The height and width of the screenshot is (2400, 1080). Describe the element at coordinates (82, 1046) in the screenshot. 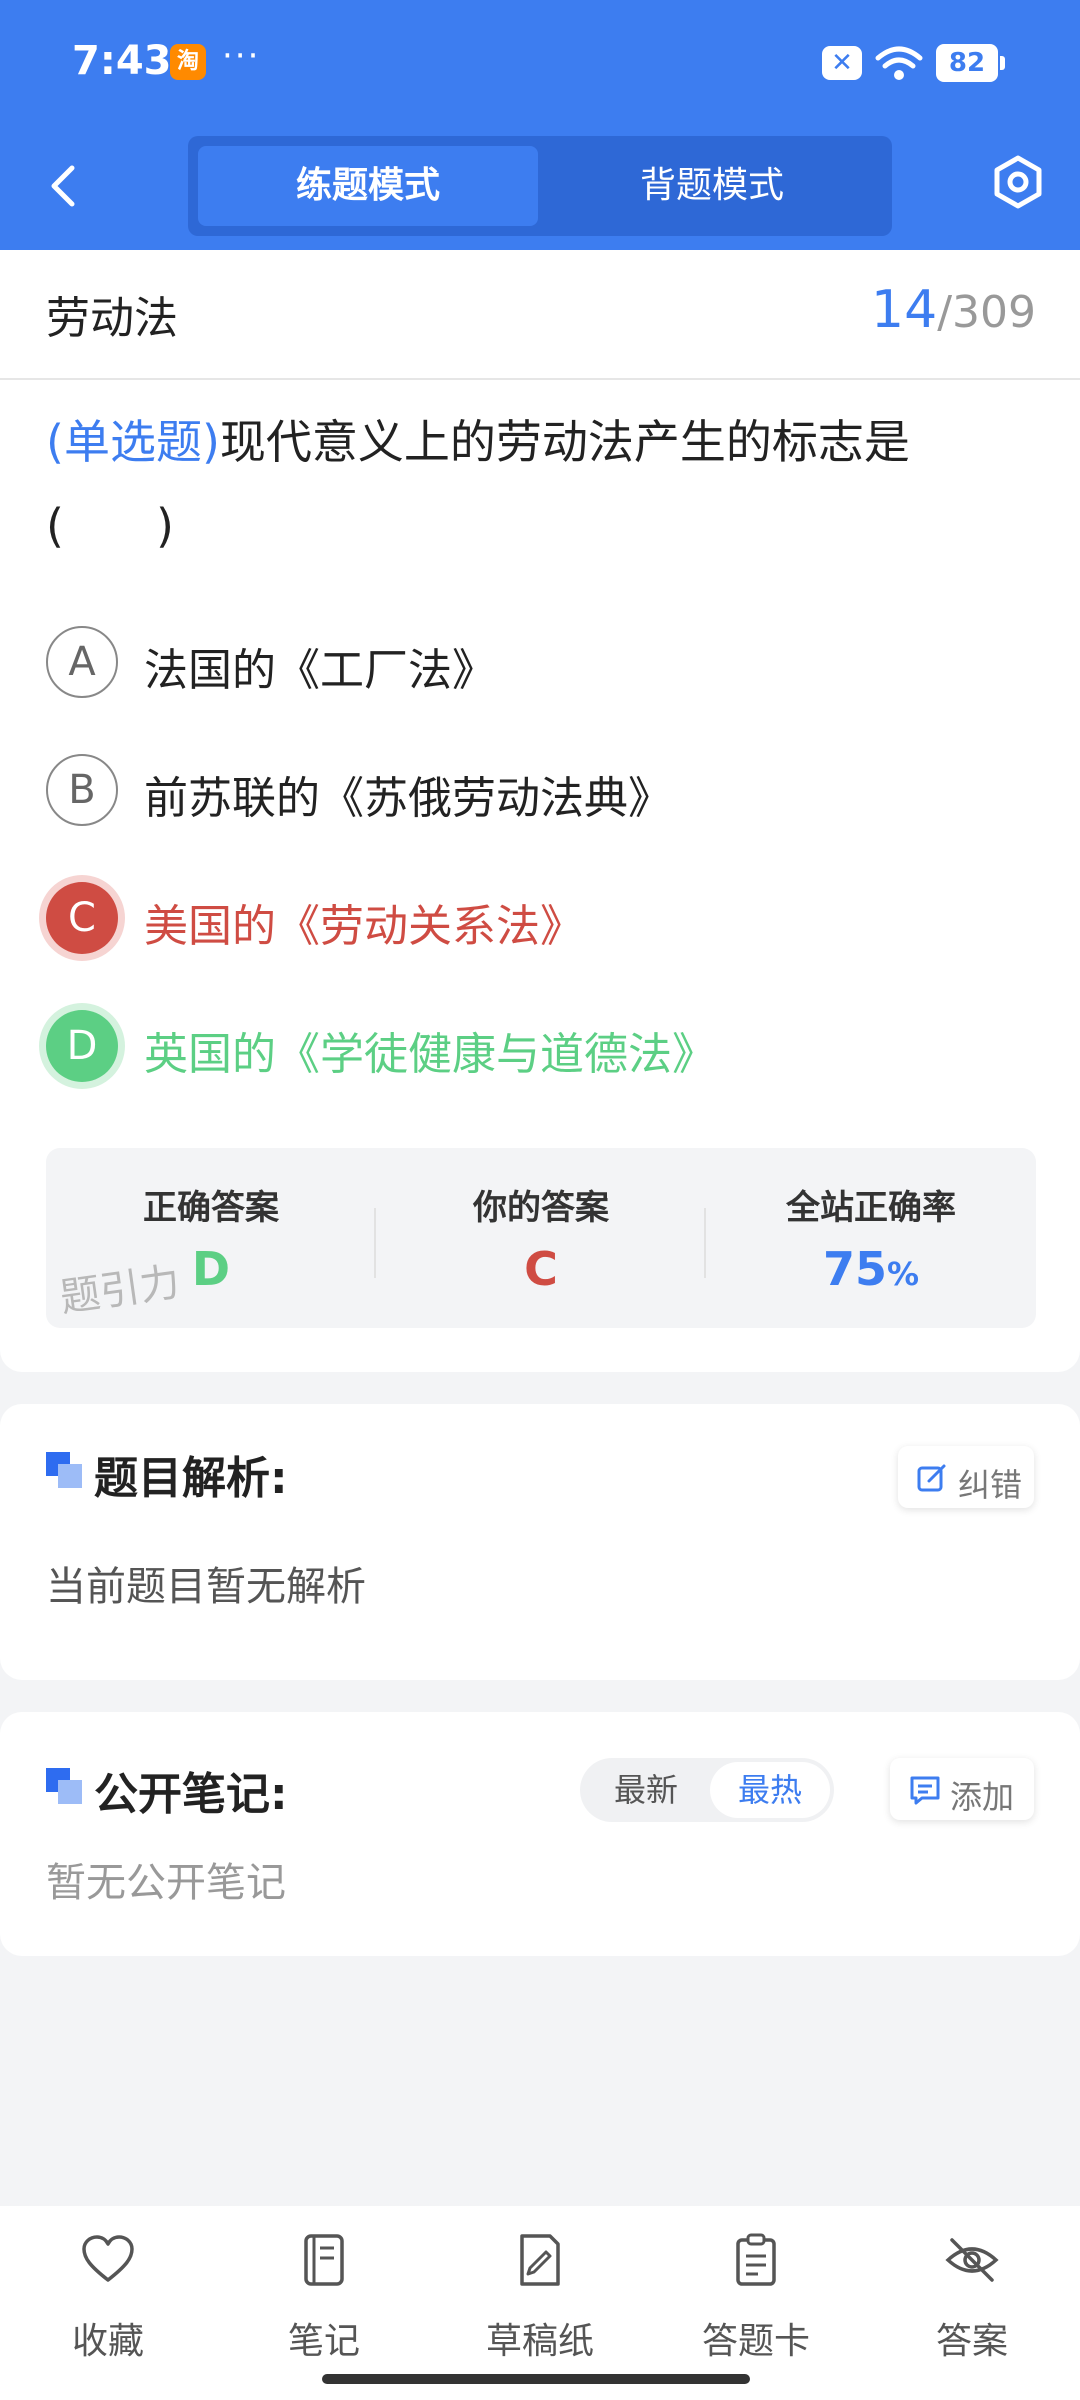

I see `option-letter-correct: D` at that location.